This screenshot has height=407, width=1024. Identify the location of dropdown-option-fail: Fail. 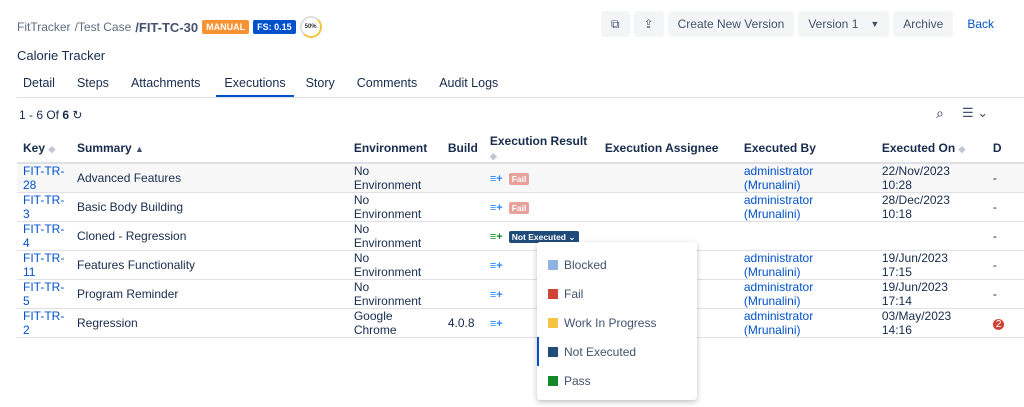
(617, 293).